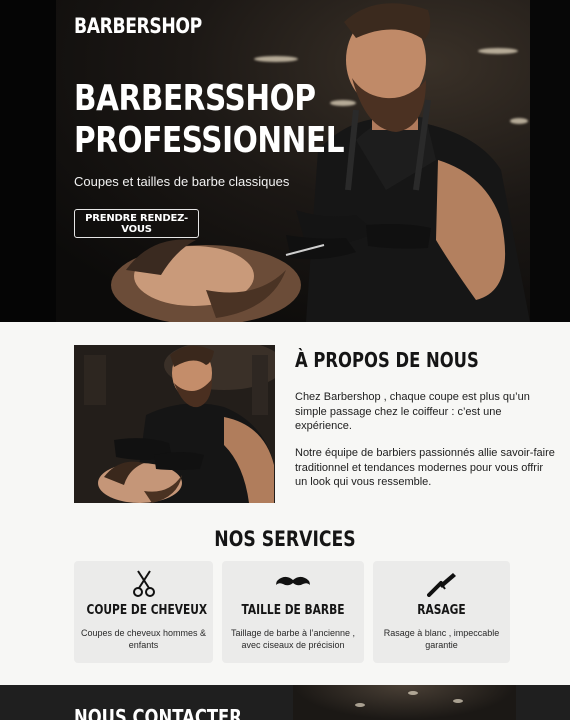 This screenshot has height=720, width=570. I want to click on services-title: NOS SERVICES, so click(285, 539).